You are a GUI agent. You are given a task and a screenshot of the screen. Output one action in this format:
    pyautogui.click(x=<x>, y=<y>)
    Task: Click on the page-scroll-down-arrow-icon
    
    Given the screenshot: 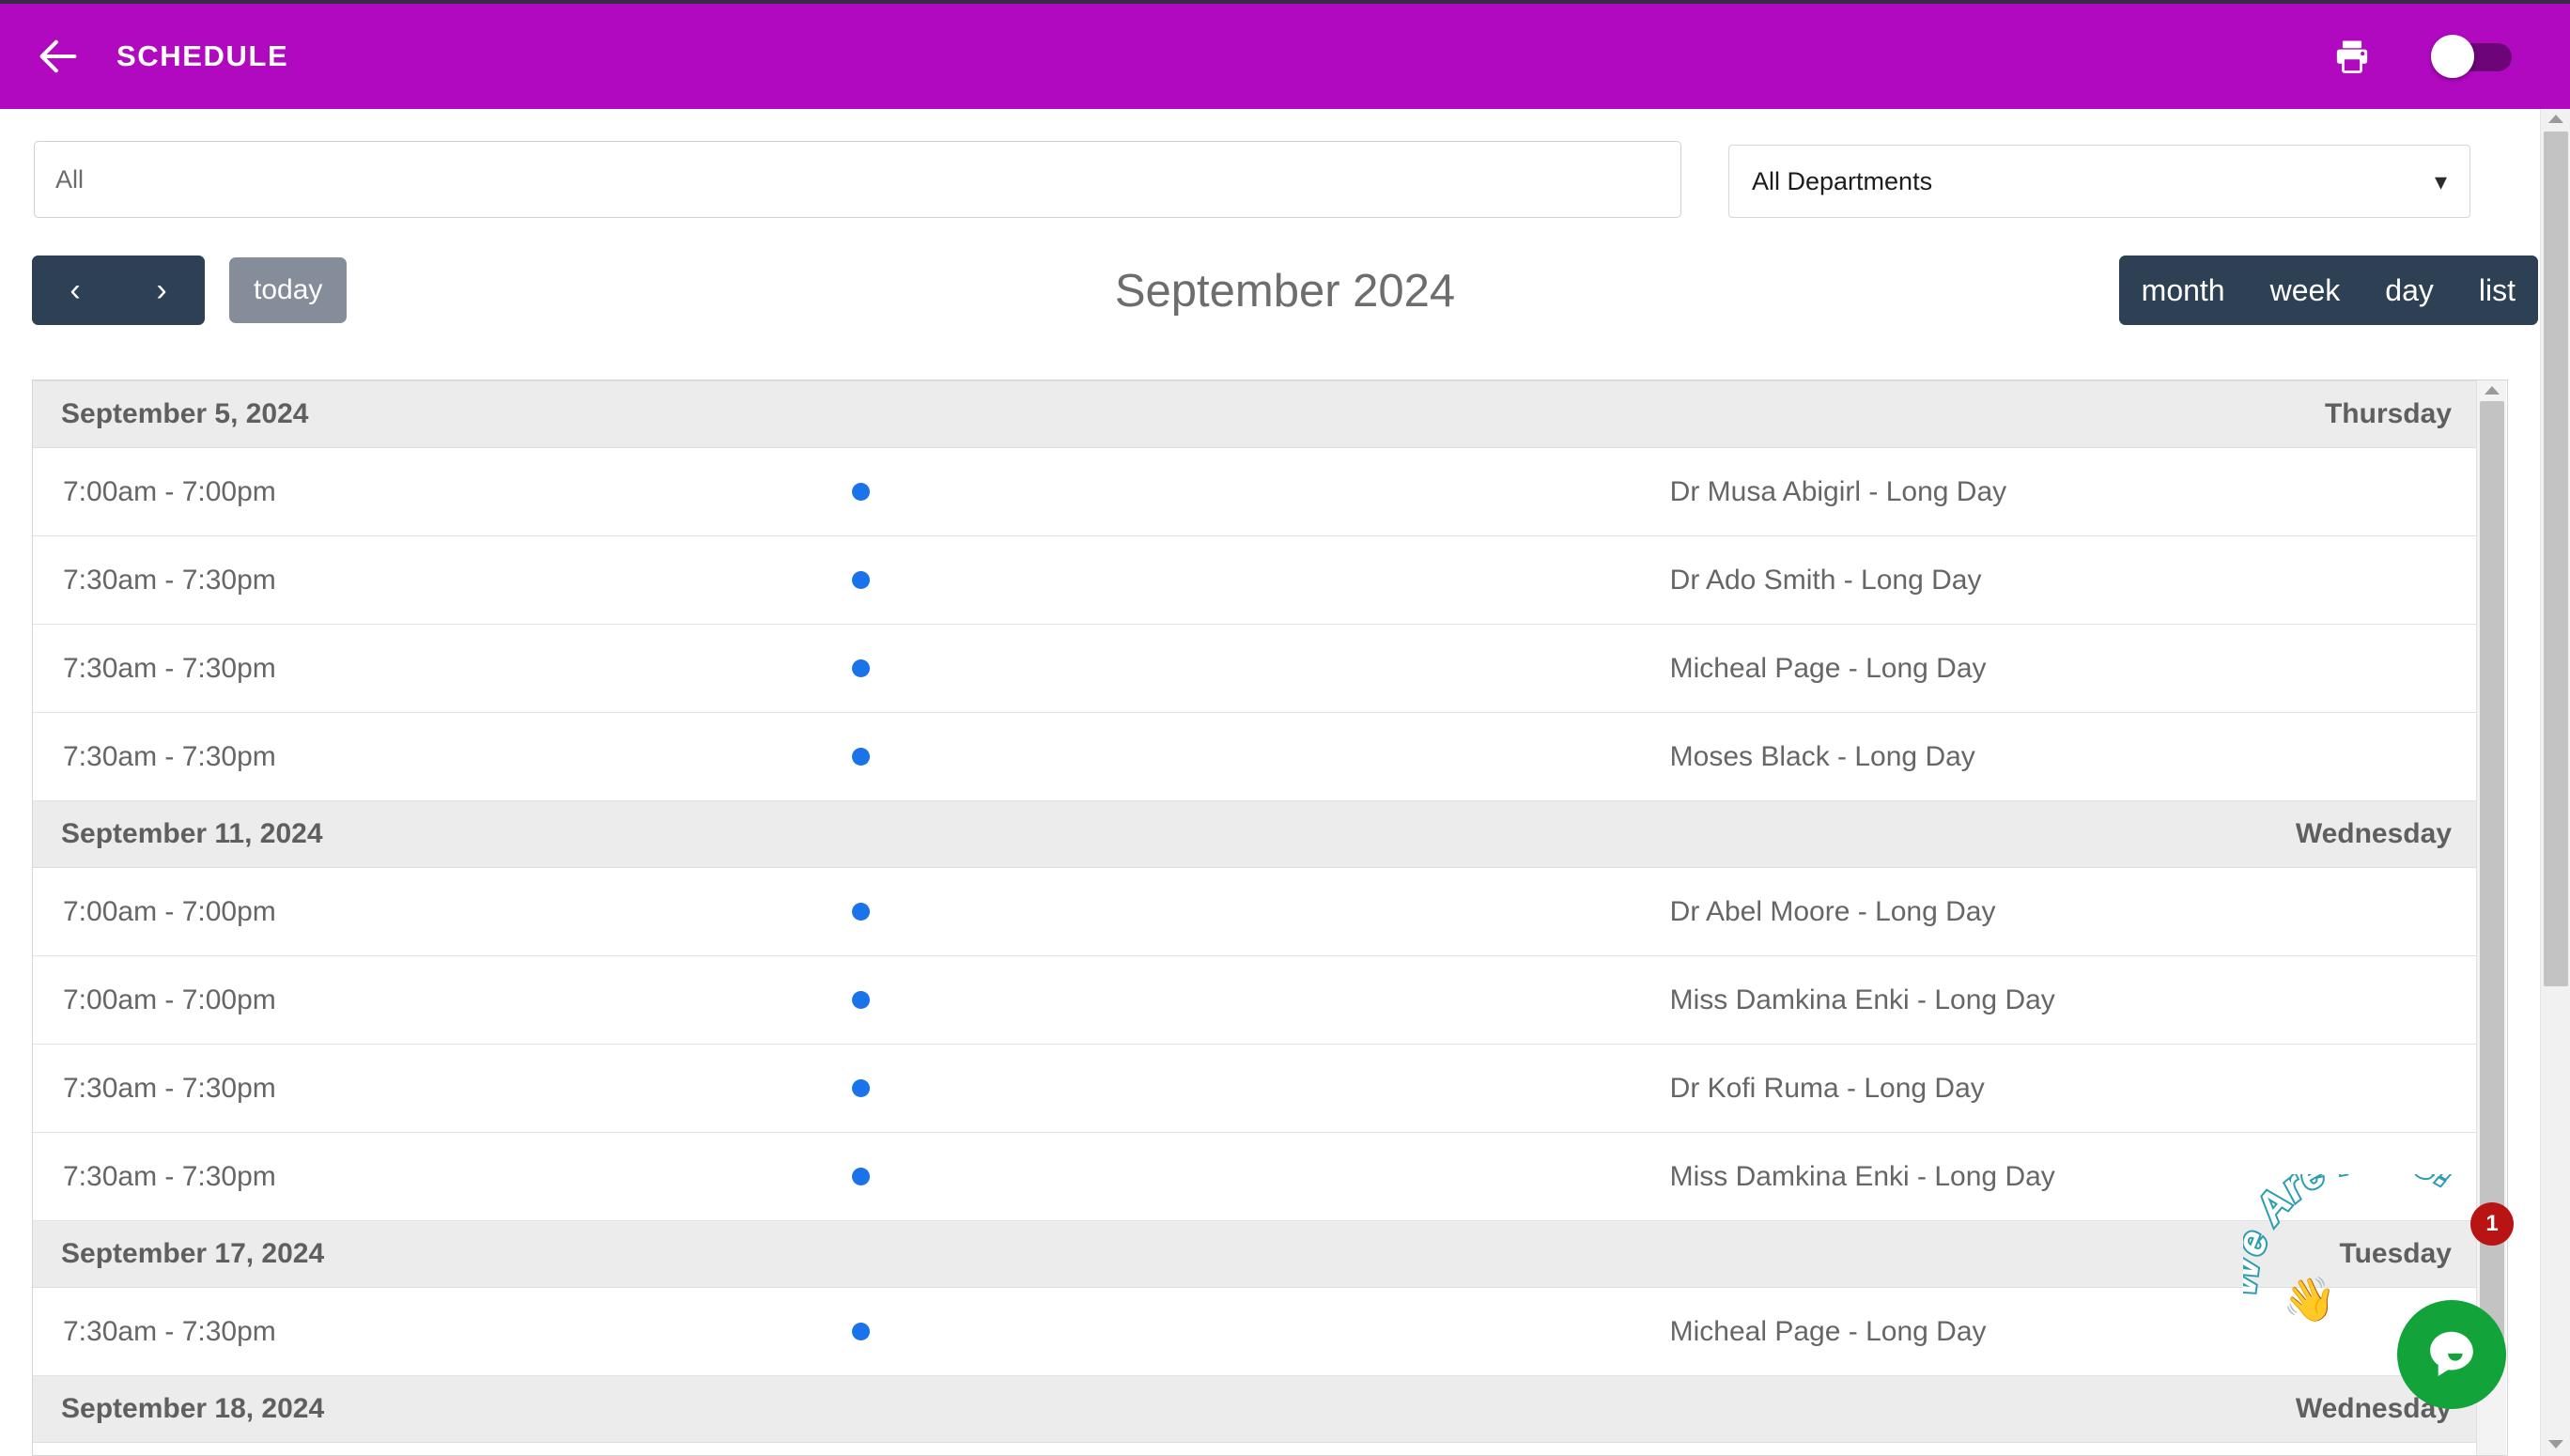 What is the action you would take?
    pyautogui.click(x=2555, y=1444)
    